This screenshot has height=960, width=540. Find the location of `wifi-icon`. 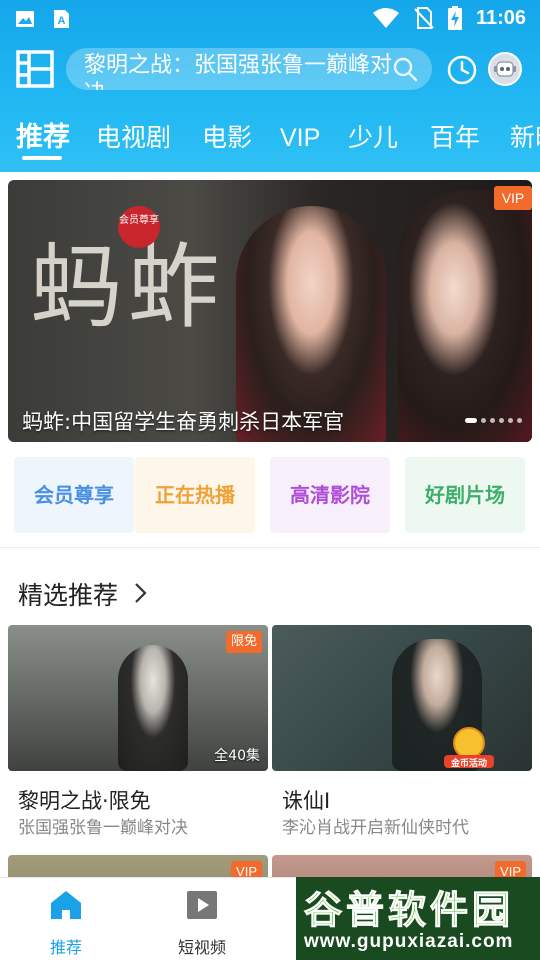

wifi-icon is located at coordinates (385, 18).